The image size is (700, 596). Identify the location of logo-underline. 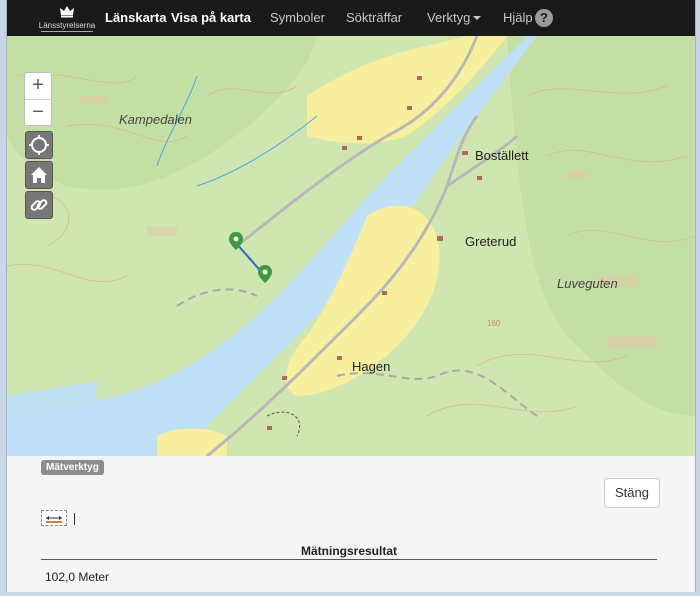
(67, 31).